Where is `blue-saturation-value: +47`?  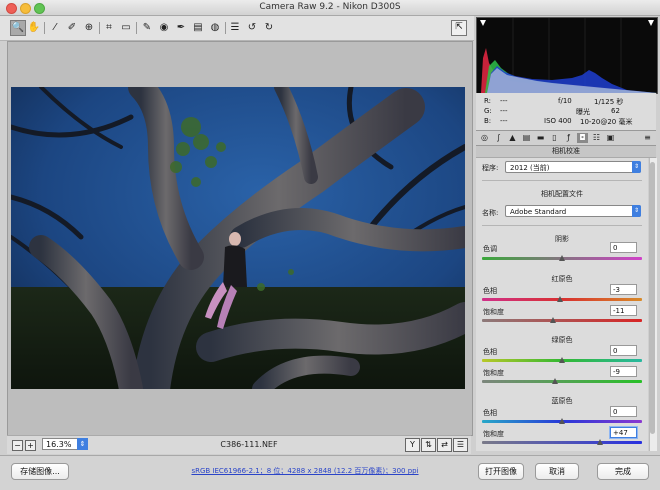
blue-saturation-value: +47 is located at coordinates (623, 432).